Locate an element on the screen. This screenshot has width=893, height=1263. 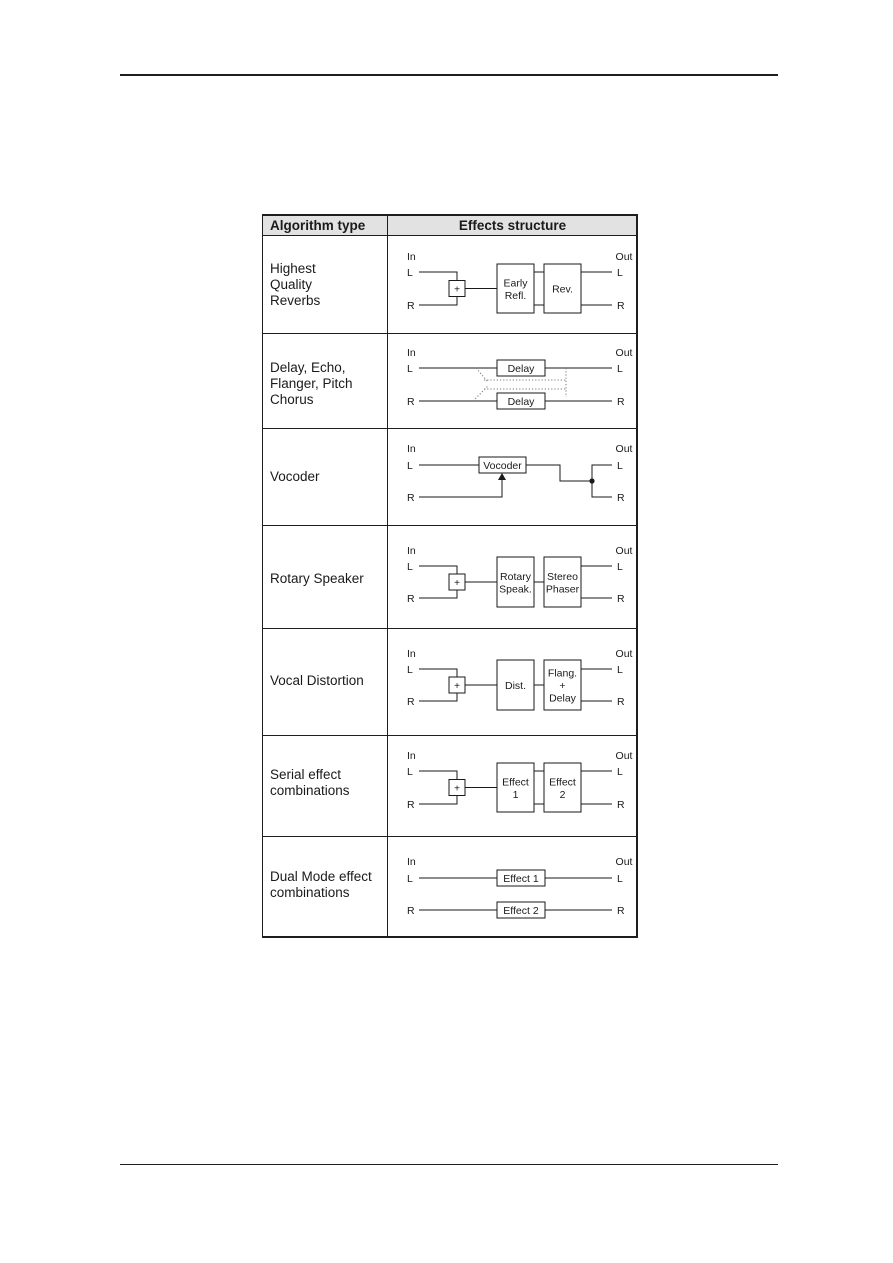
signal-flow-diagram: In L R Out L R Effect 1 Effect 2 is located at coordinates (520, 887).